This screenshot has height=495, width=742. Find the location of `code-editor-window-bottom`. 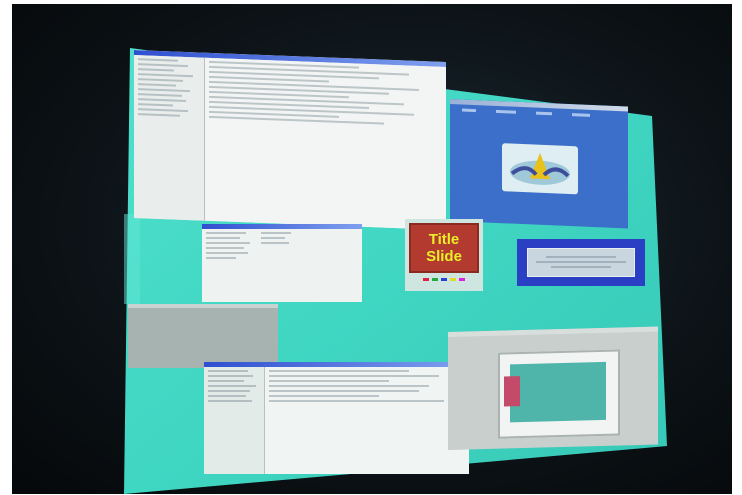

code-editor-window-bottom is located at coordinates (336, 418).